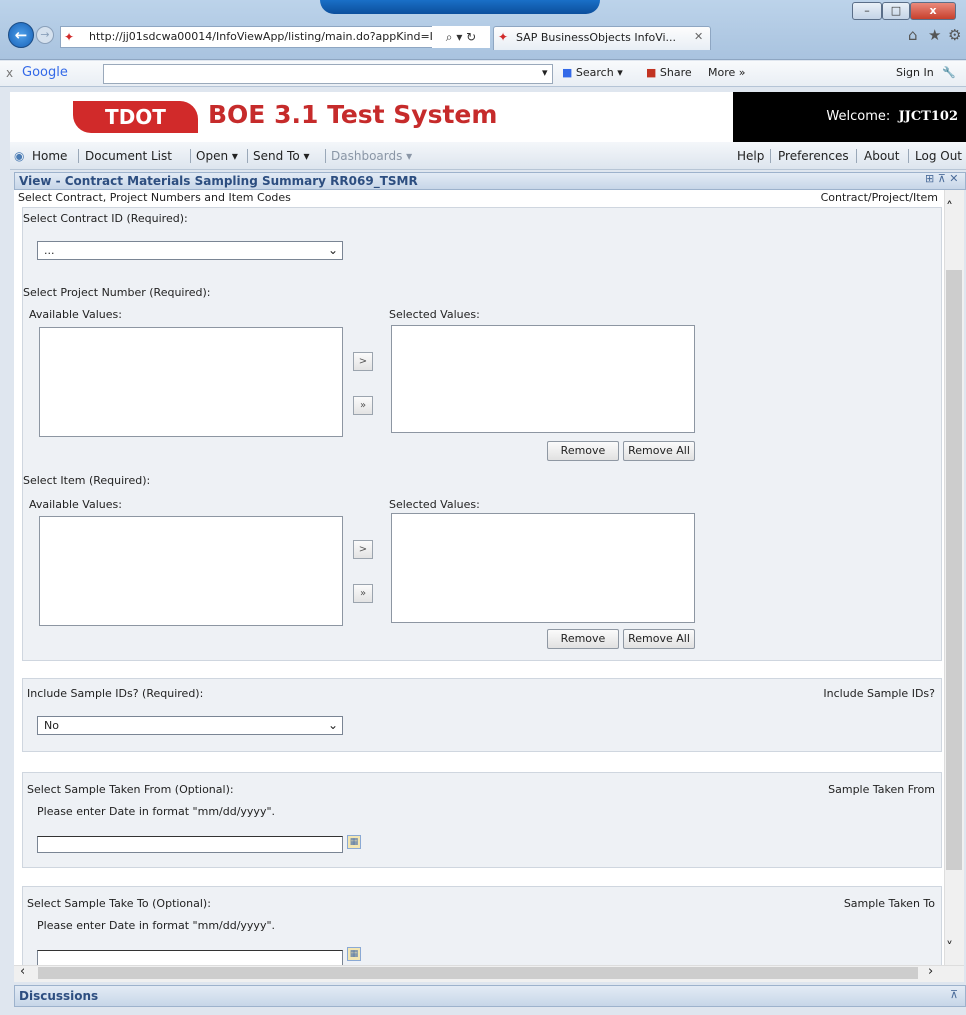 This screenshot has height=1015, width=966. What do you see at coordinates (915, 72) in the screenshot?
I see `google-signin-link: Sign In` at bounding box center [915, 72].